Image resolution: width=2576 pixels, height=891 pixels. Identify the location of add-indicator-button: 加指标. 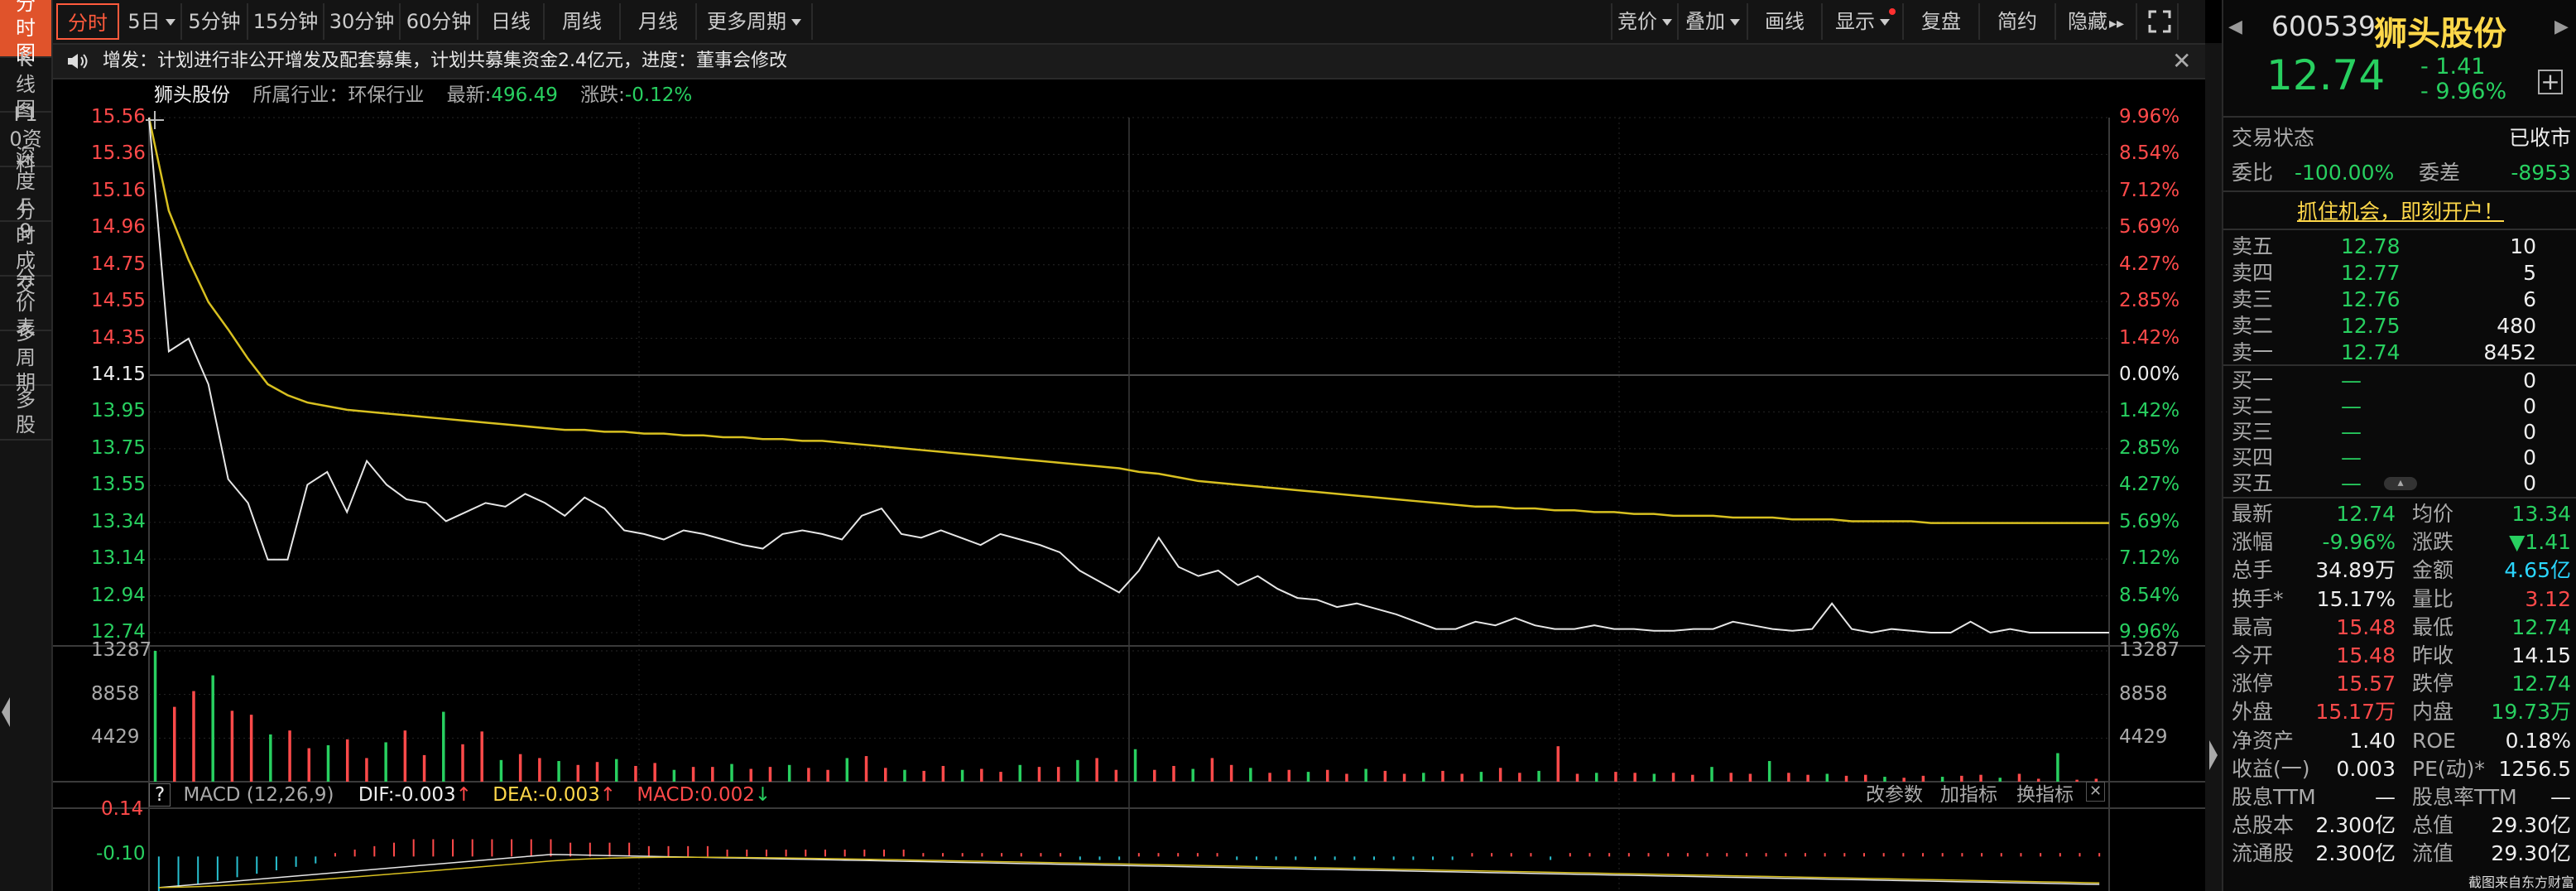
(1968, 795).